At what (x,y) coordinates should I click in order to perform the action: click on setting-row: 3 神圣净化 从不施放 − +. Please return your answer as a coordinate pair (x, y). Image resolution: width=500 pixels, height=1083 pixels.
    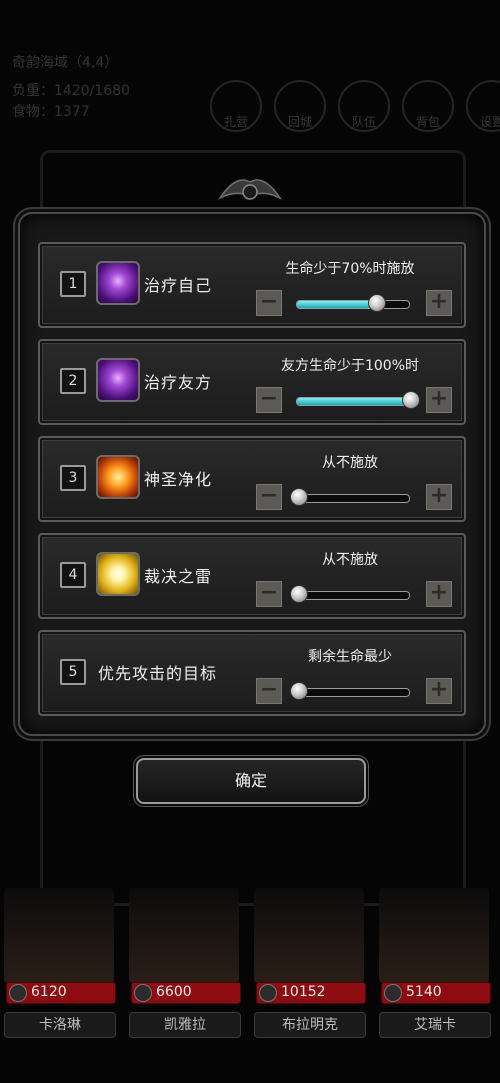
    Looking at the image, I should click on (252, 479).